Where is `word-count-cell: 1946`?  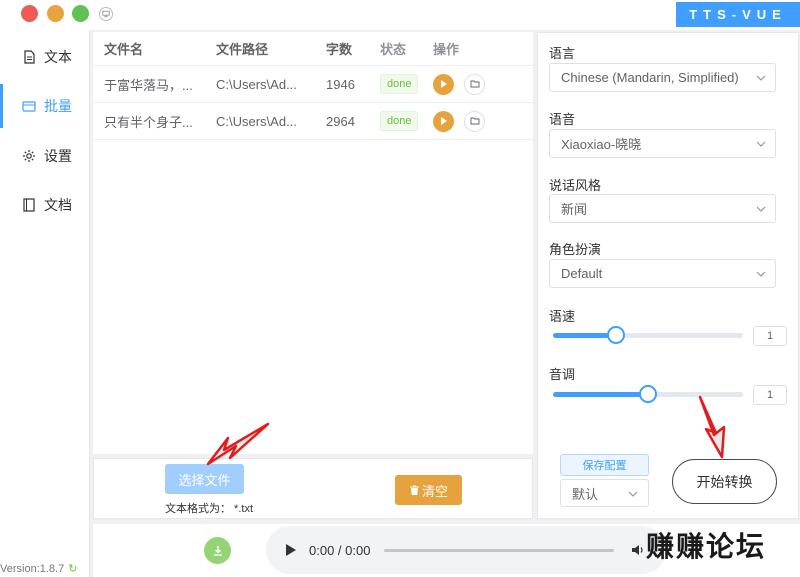
word-count-cell: 1946 is located at coordinates (340, 84).